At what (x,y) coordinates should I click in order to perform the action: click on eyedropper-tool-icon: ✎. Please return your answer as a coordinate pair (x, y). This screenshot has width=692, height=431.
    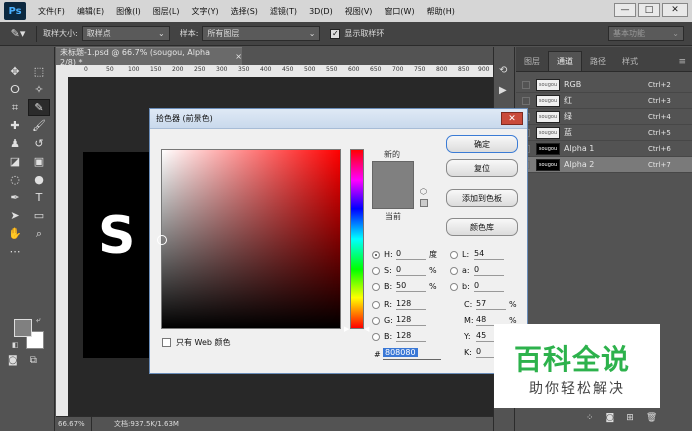
    Looking at the image, I should click on (39, 107).